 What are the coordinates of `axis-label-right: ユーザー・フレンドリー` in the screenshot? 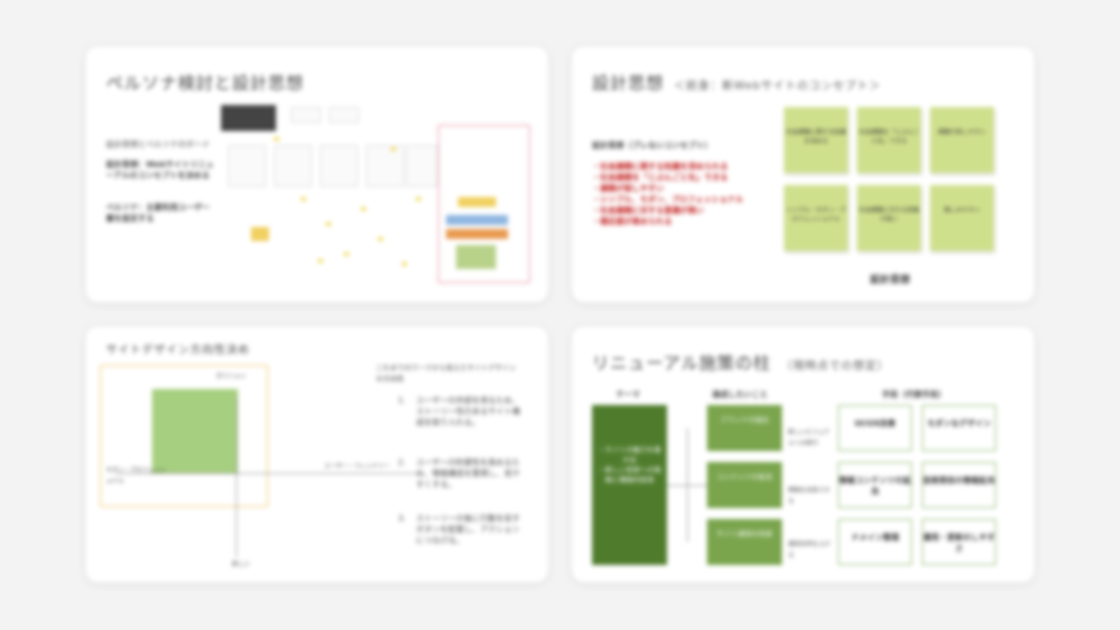 It's located at (357, 466).